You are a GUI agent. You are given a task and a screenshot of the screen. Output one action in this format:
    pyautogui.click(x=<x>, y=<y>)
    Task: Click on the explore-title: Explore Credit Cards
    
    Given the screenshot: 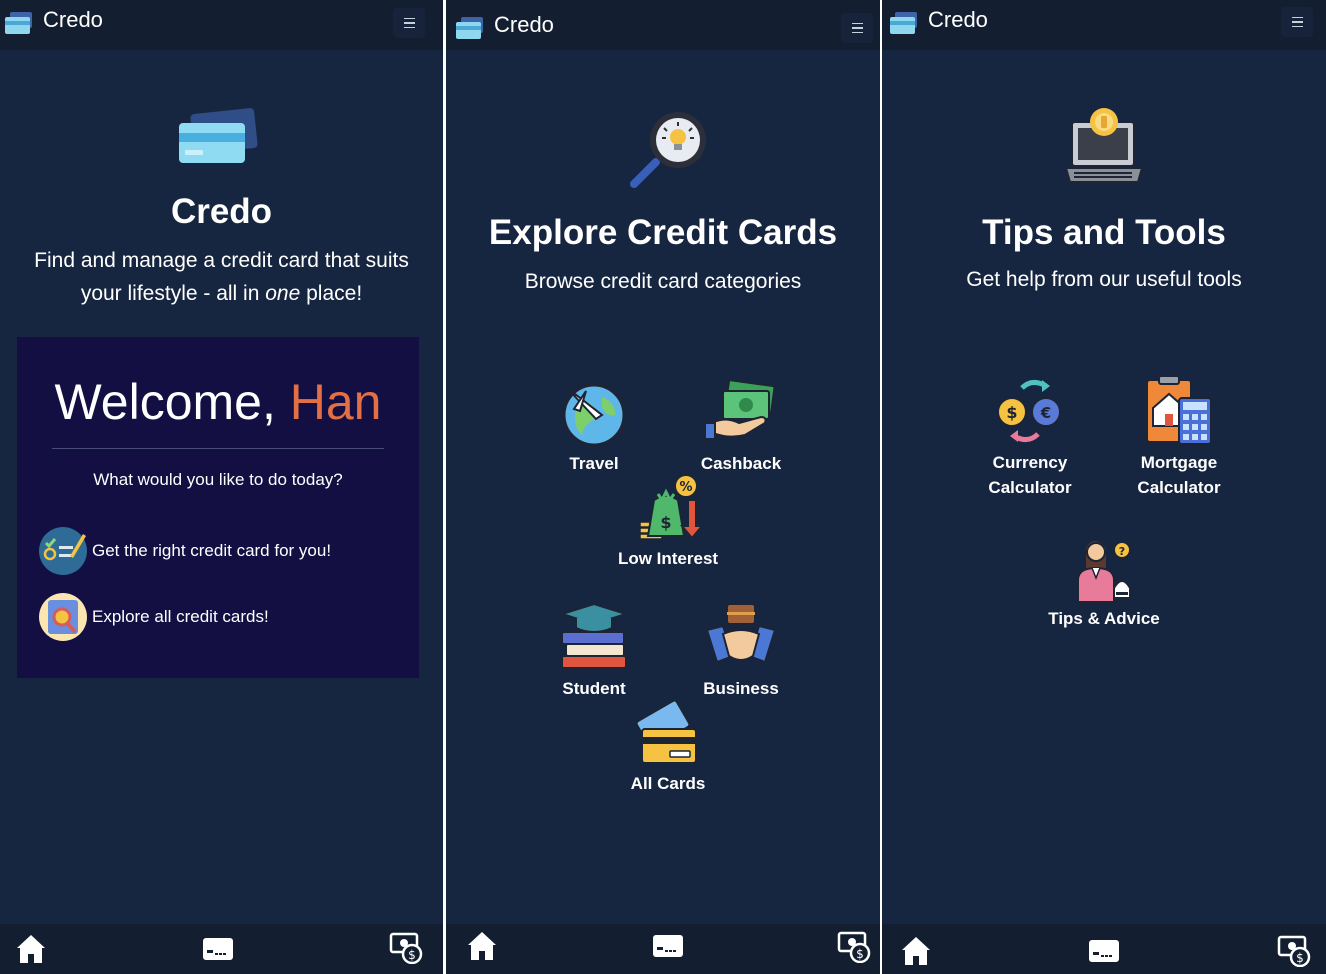 What is the action you would take?
    pyautogui.click(x=663, y=232)
    